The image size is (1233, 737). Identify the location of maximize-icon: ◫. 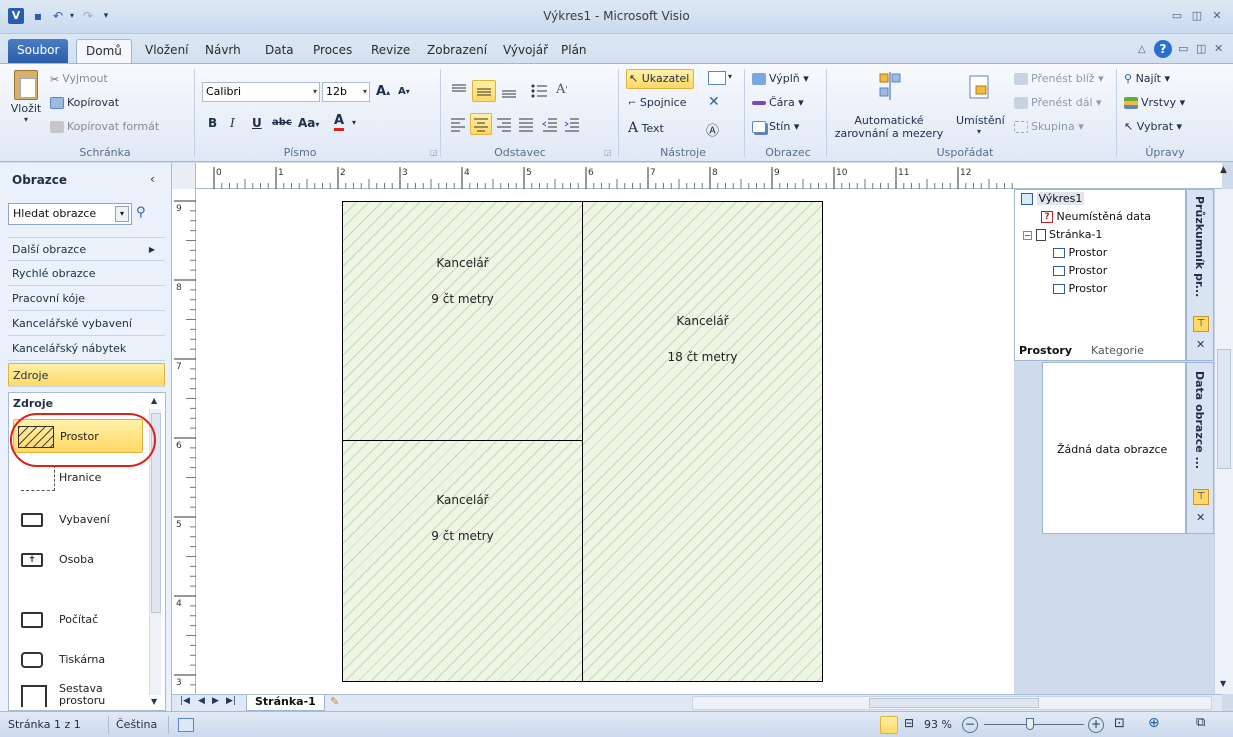
(1197, 16).